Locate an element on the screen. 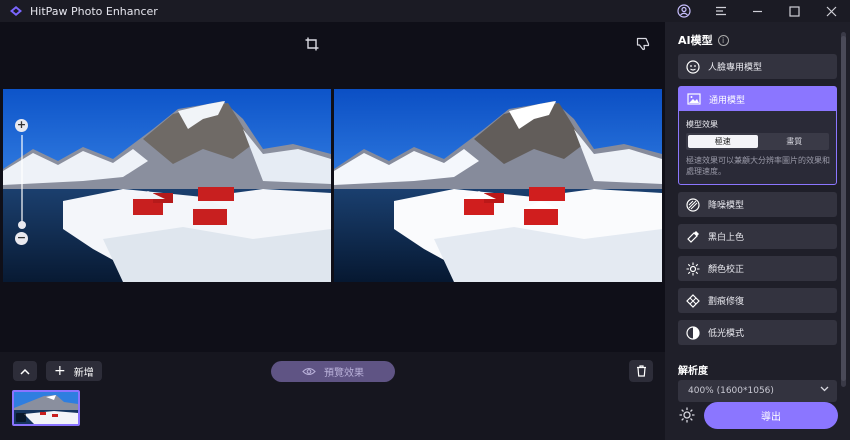 The height and width of the screenshot is (440, 850). zoom-handle is located at coordinates (22, 225).